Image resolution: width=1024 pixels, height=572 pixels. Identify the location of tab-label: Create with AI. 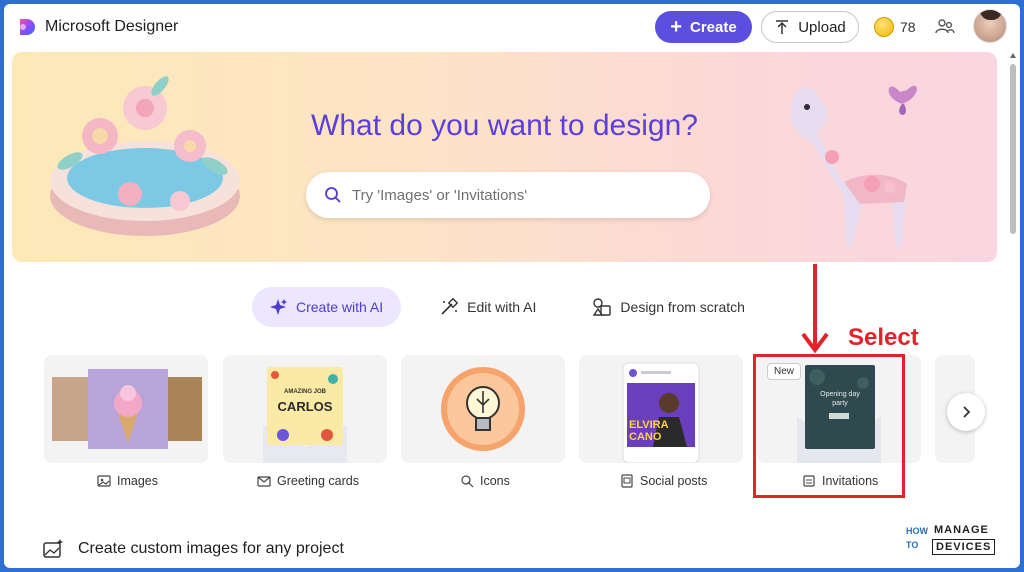
(340, 307).